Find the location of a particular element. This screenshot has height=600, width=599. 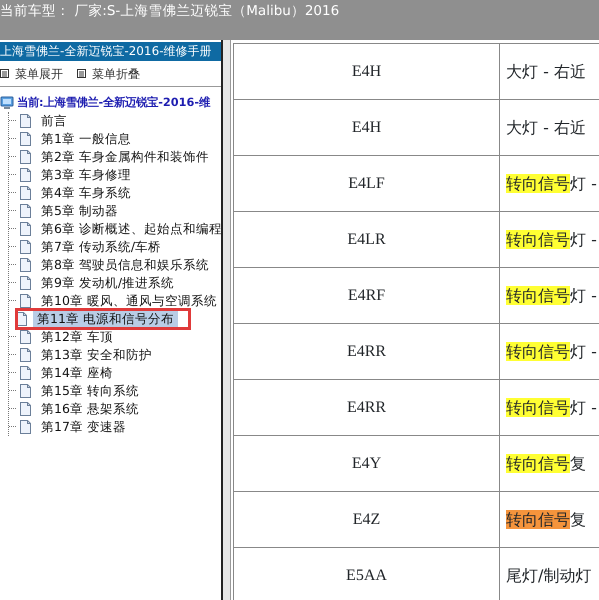

tree-item: 第4章 车身系统 is located at coordinates (86, 193).